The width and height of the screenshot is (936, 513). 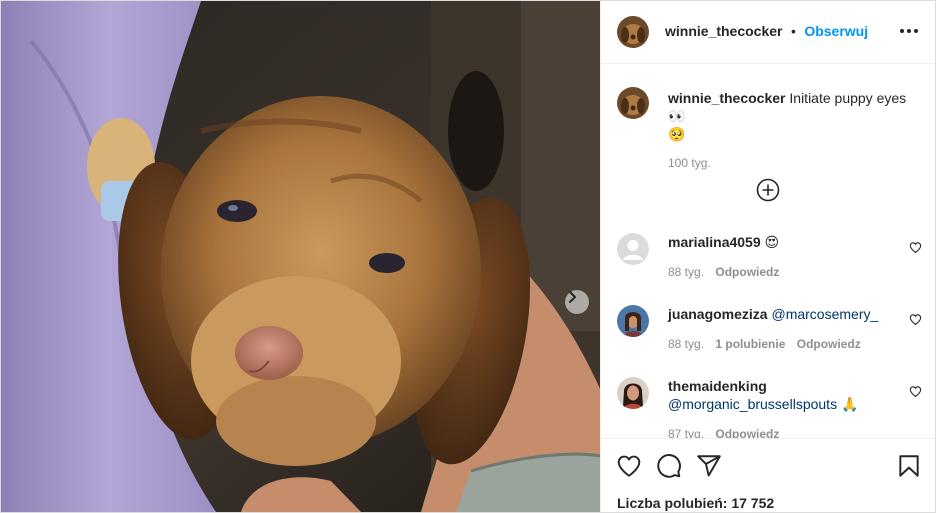 I want to click on more-options-button, so click(x=909, y=31).